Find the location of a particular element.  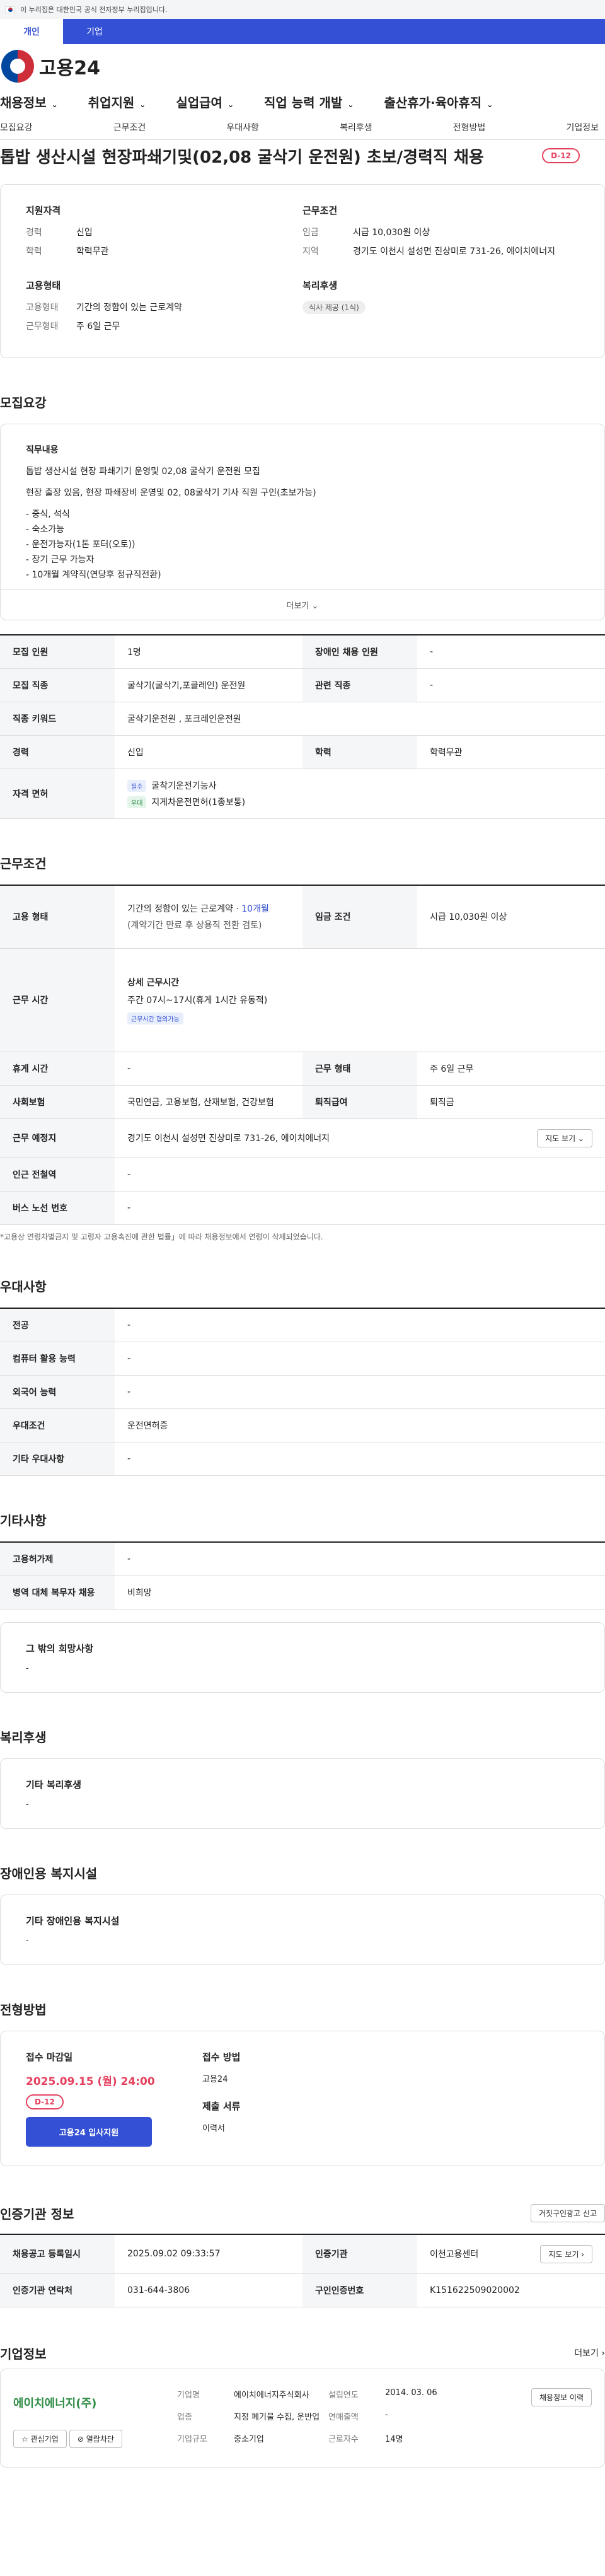

gnb-item: 채용정보 ⌄ is located at coordinates (29, 102).